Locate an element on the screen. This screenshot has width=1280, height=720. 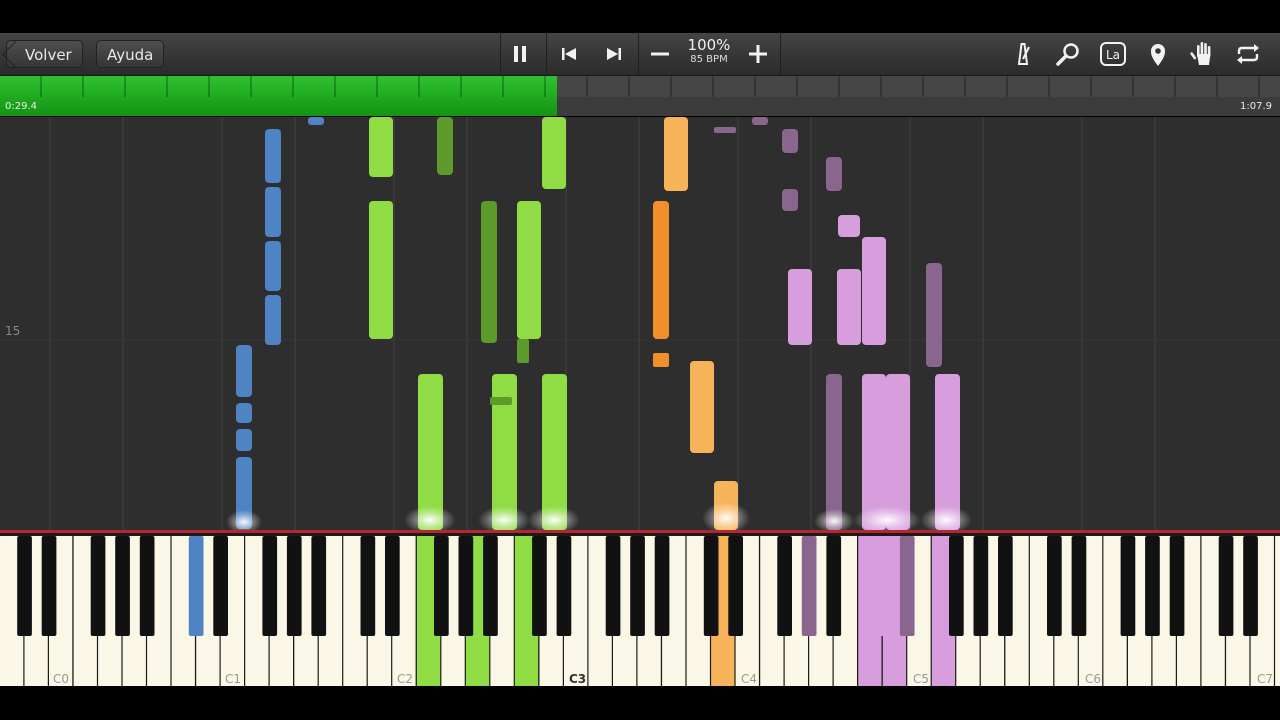
location-pin-icon is located at coordinates (1158, 55).